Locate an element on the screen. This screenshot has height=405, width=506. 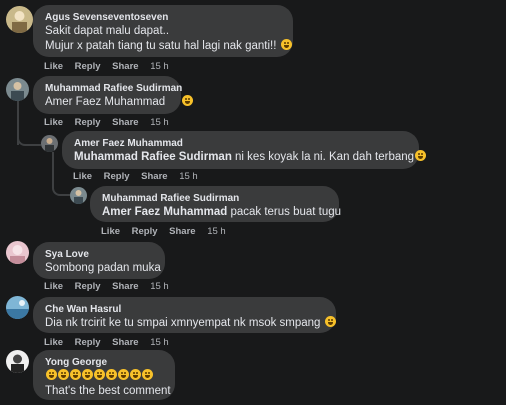
grinning-squint-emoji-icon is located at coordinates (286, 44).